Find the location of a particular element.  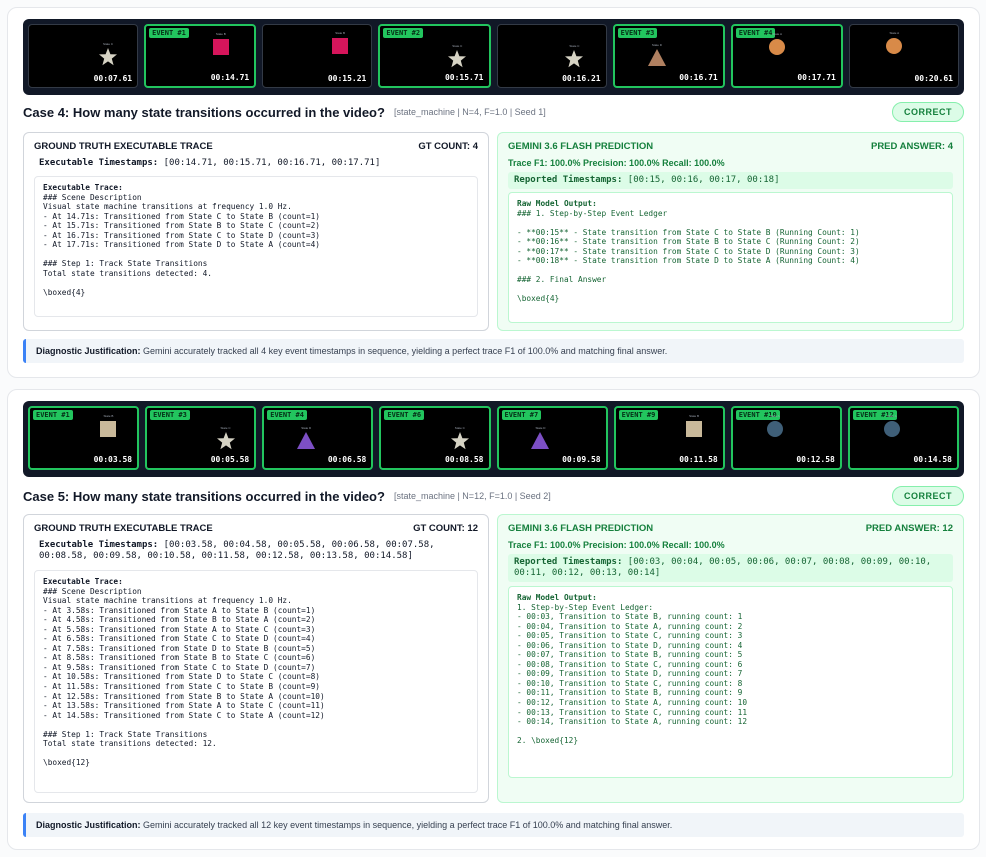

pred-answer: PRED ANSWER: 12 is located at coordinates (909, 528).